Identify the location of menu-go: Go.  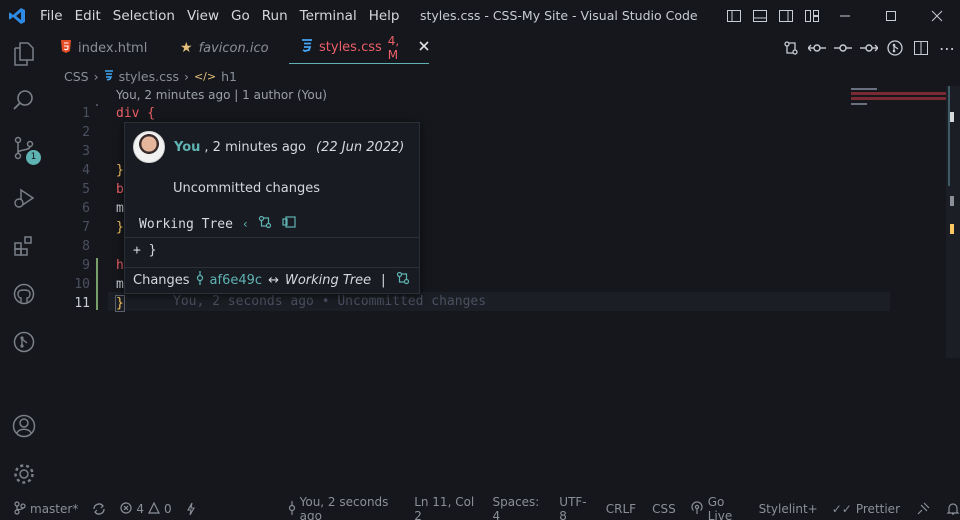
(240, 16).